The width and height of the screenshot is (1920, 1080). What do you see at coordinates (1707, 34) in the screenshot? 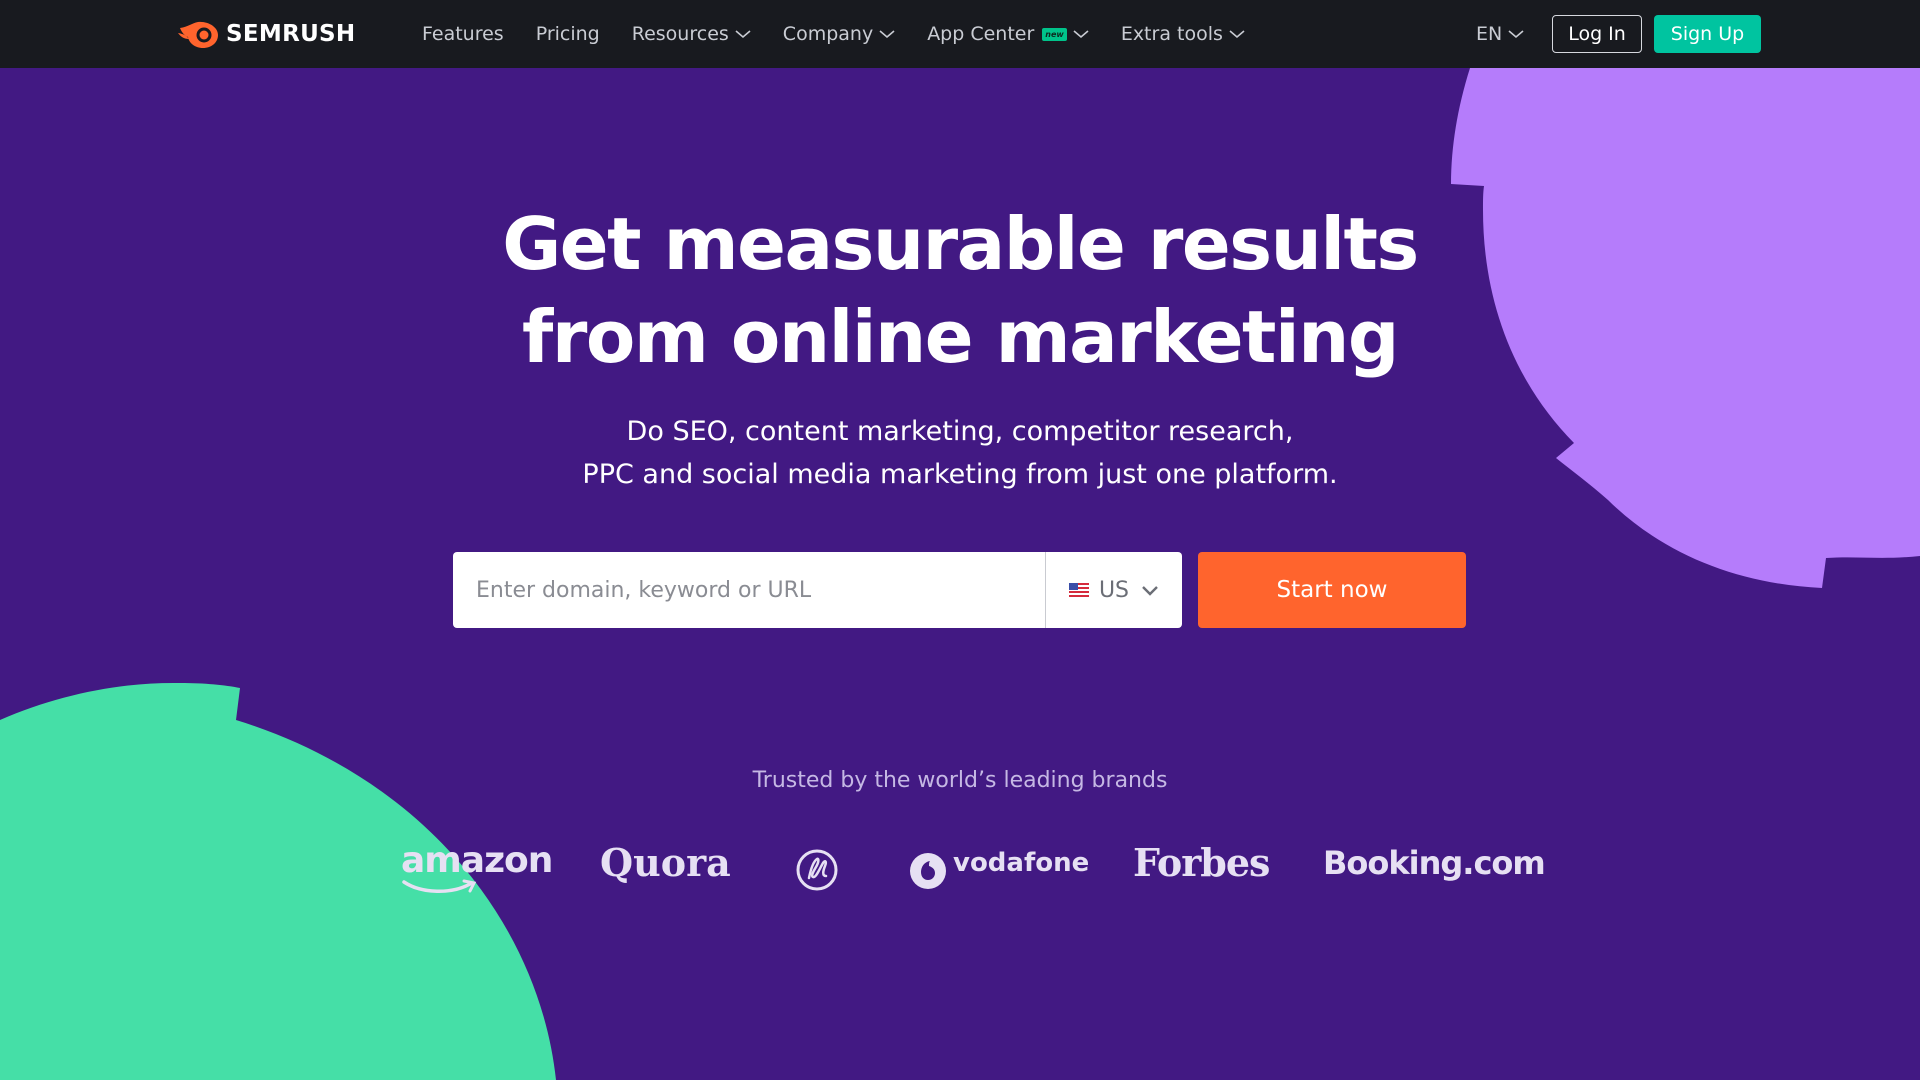
I see `signup-button: Sign Up` at bounding box center [1707, 34].